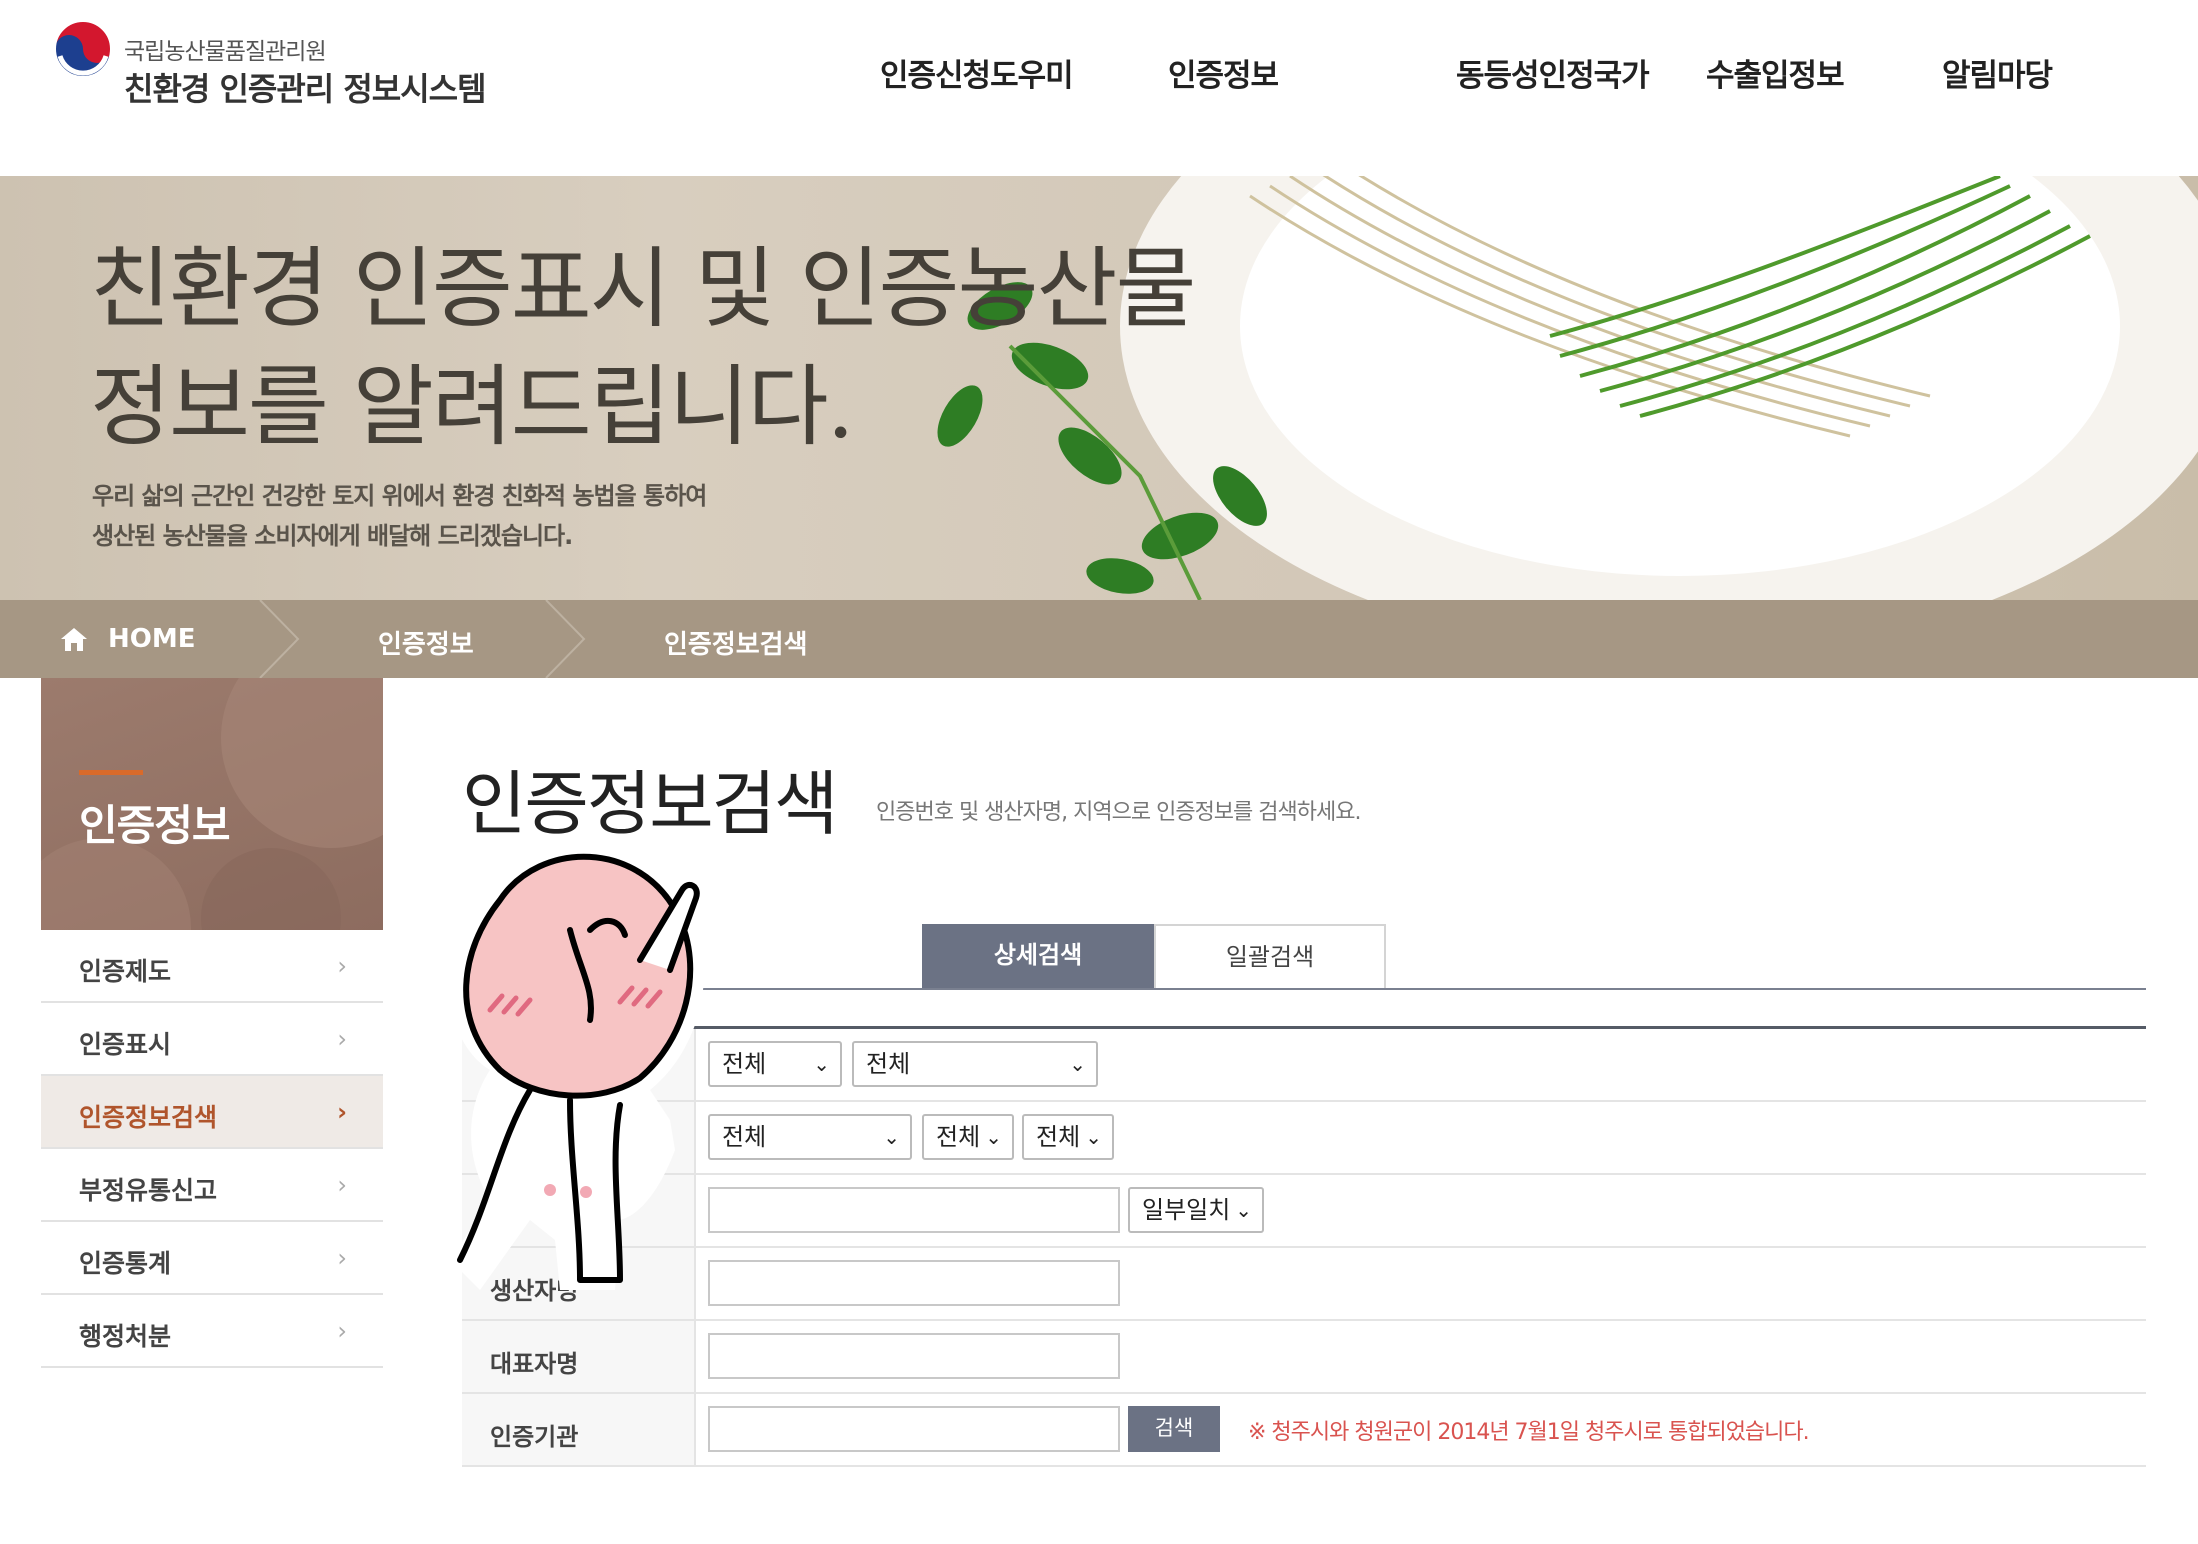 The width and height of the screenshot is (2198, 1544). What do you see at coordinates (975, 1064) in the screenshot?
I see `subcategory-select: 전체 ⌄` at bounding box center [975, 1064].